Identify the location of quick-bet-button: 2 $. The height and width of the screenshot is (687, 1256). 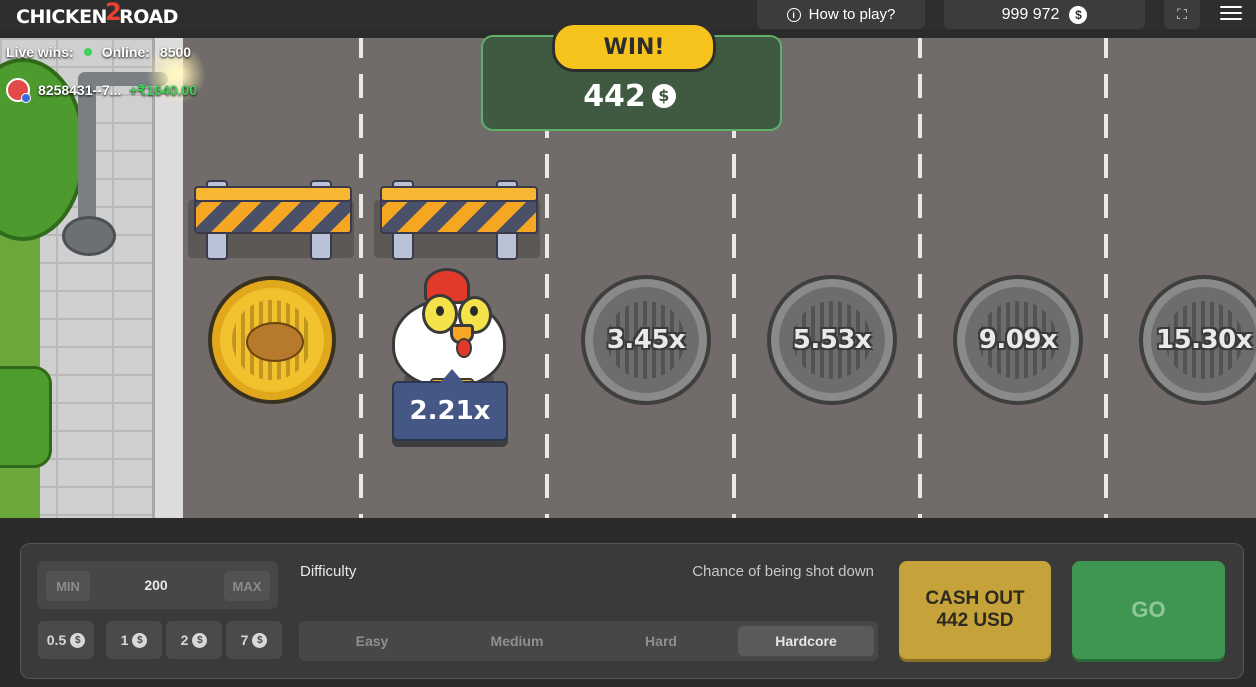
(194, 640).